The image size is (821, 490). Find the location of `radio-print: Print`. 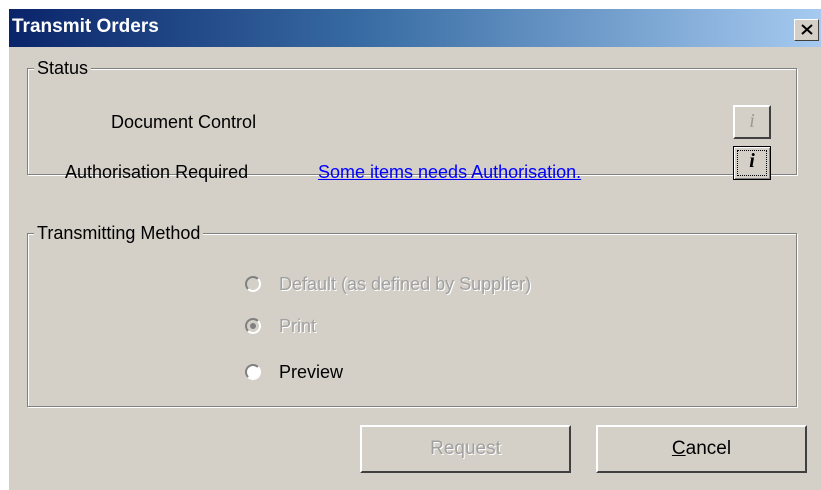

radio-print: Print is located at coordinates (280, 326).